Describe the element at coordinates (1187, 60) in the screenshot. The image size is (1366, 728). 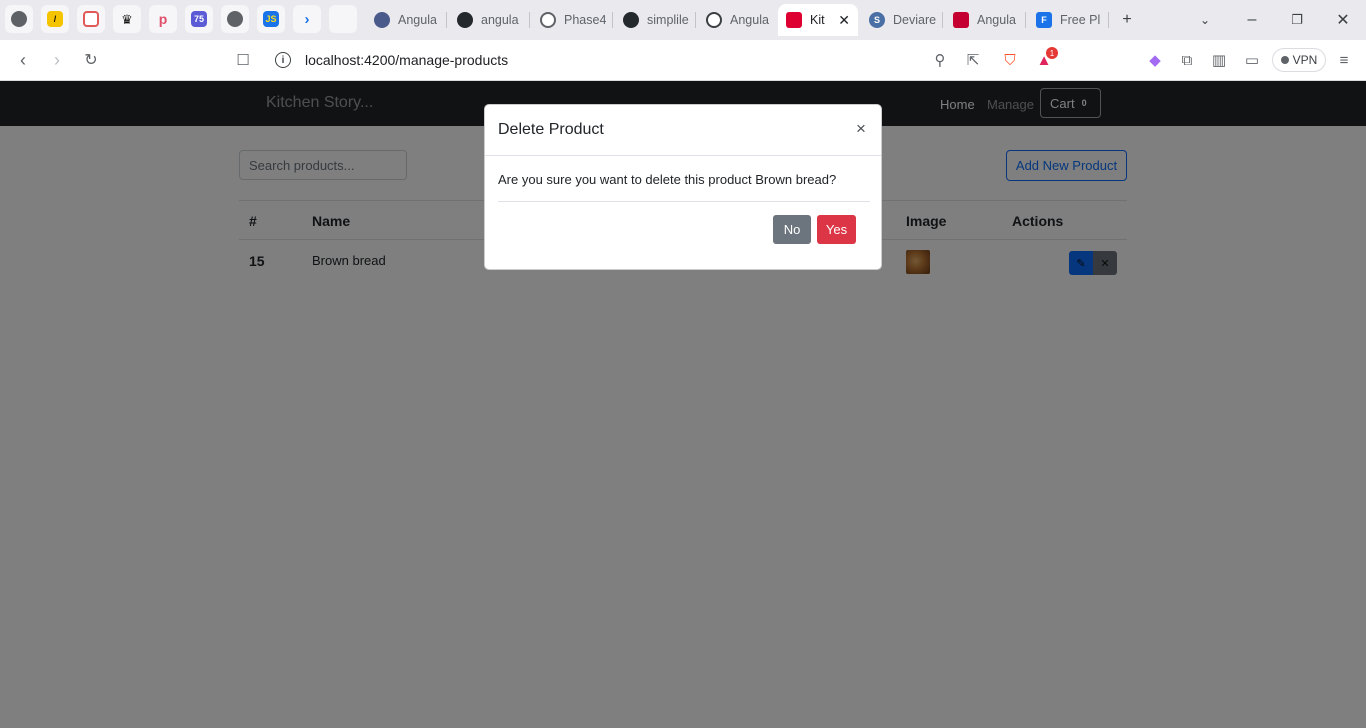
I see `extensions-icon: ⧉` at that location.